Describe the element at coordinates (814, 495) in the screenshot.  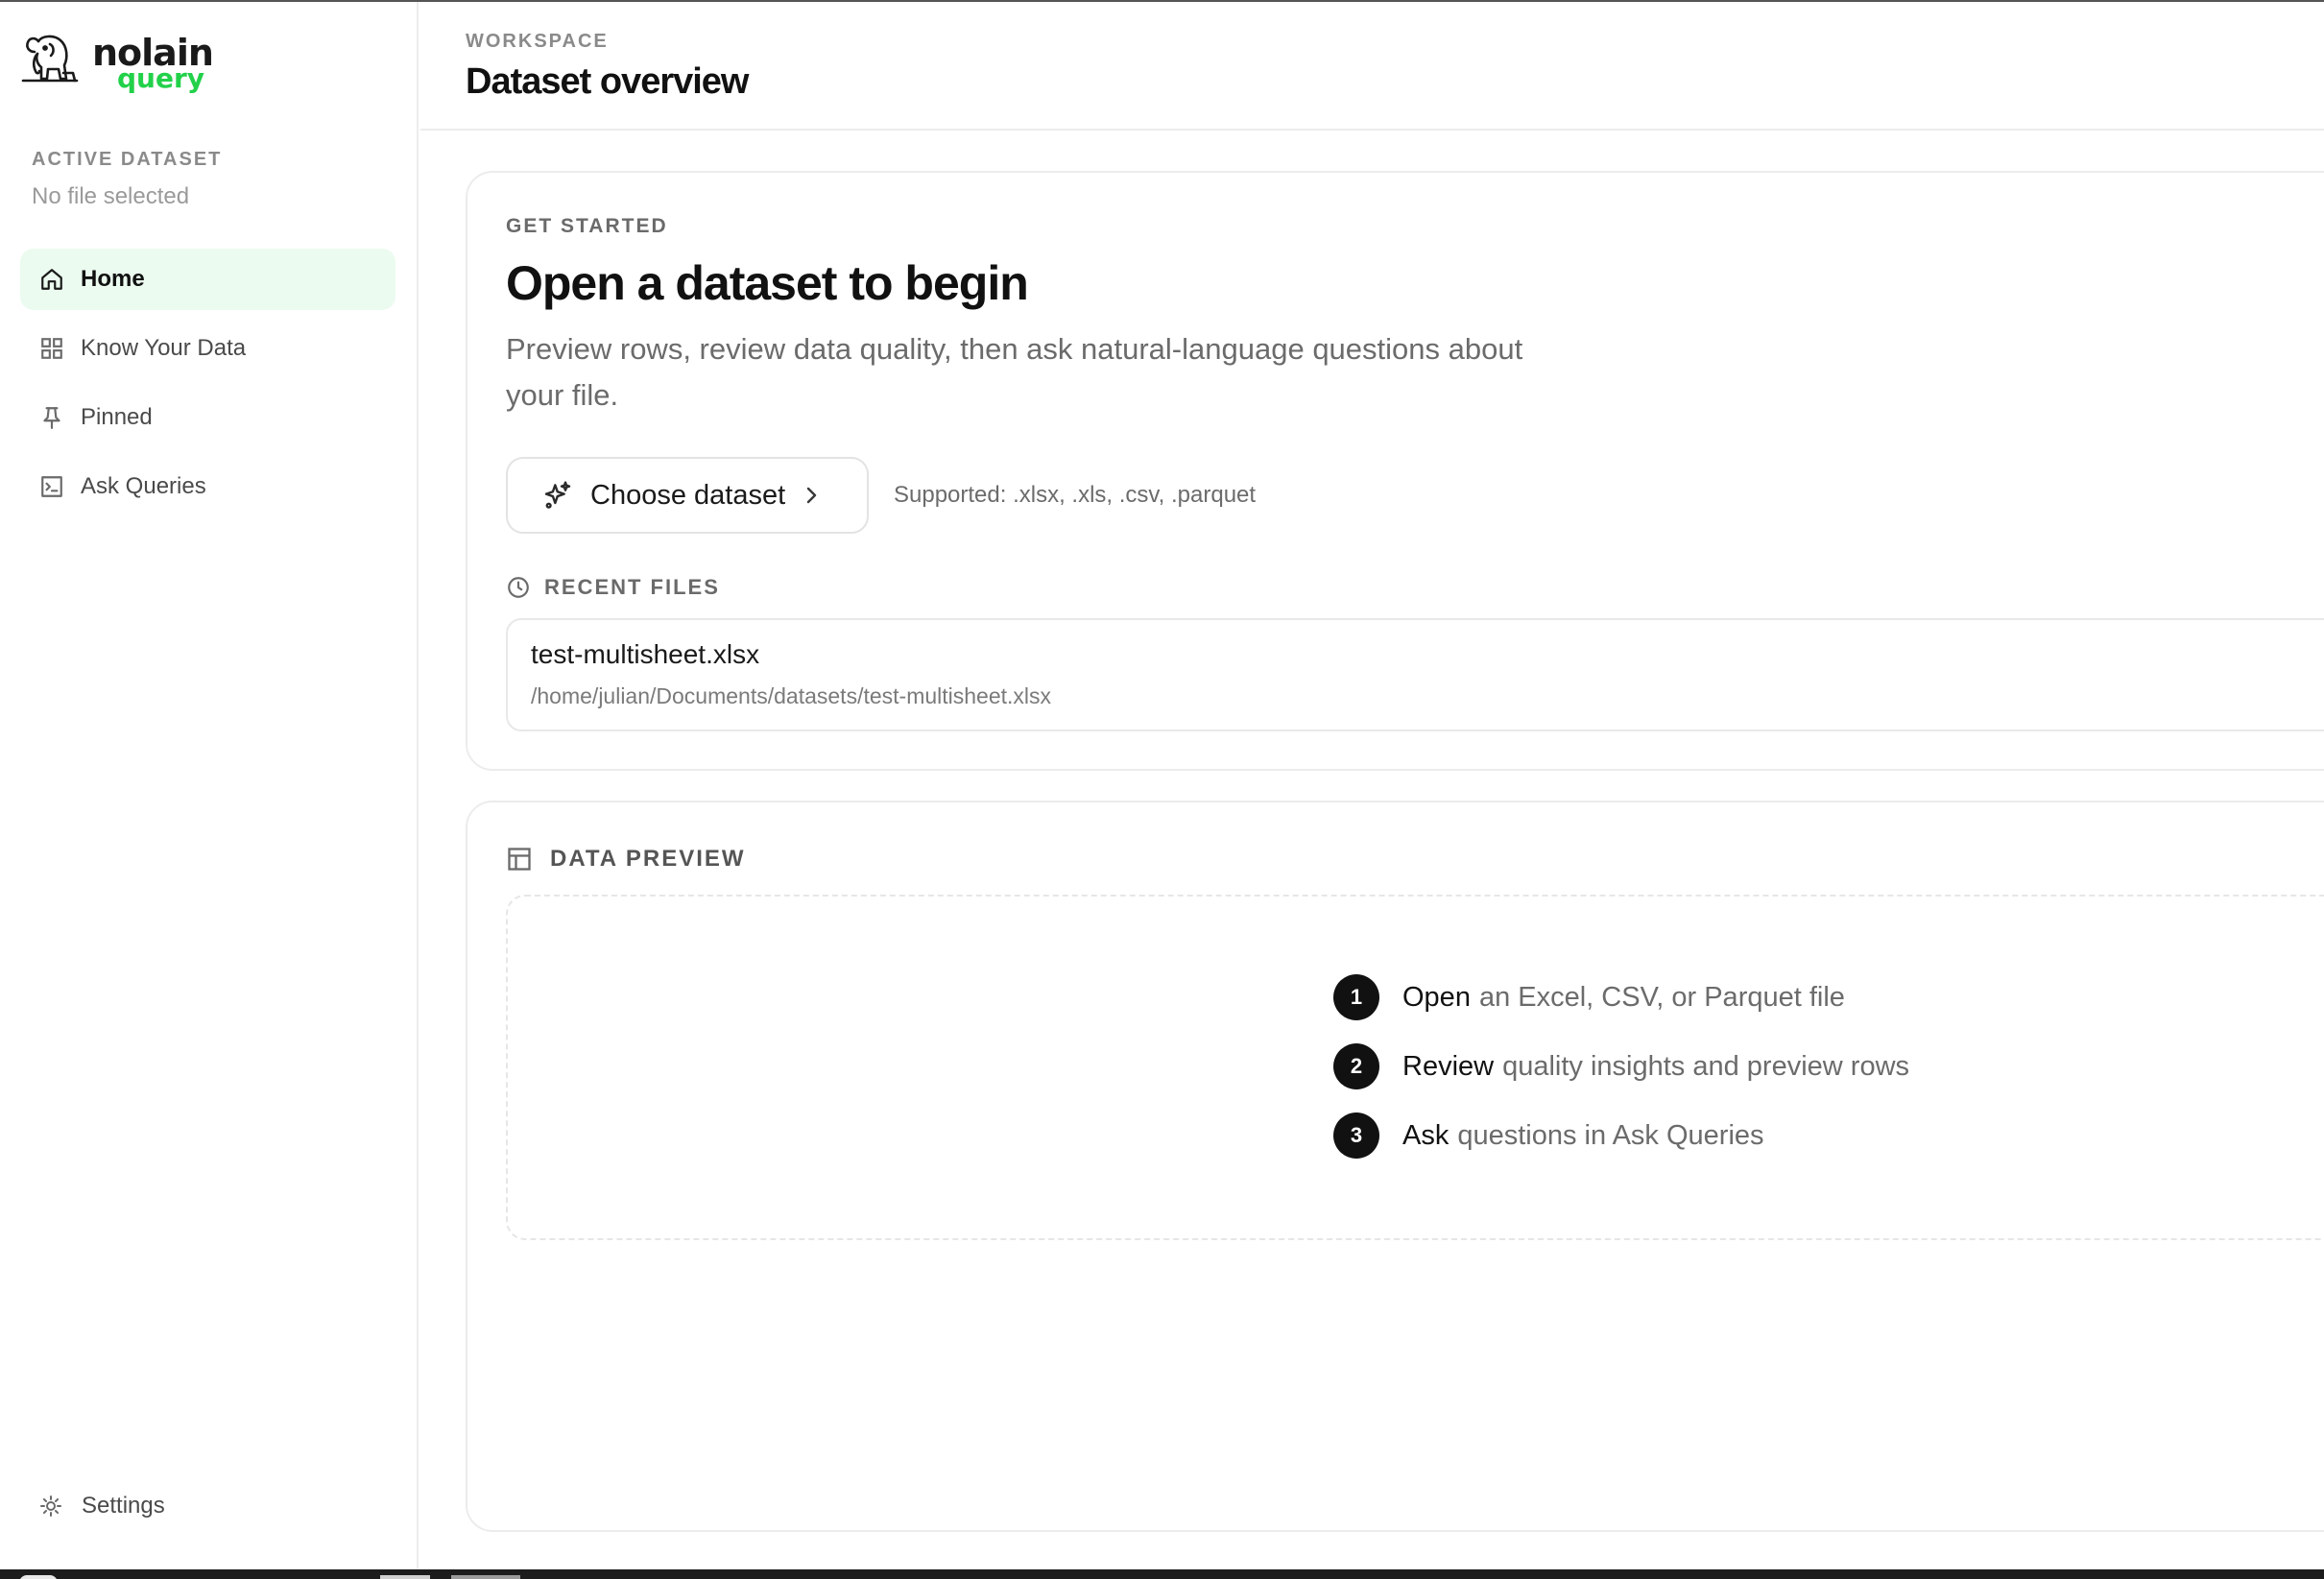
I see `chevron-right-icon` at that location.